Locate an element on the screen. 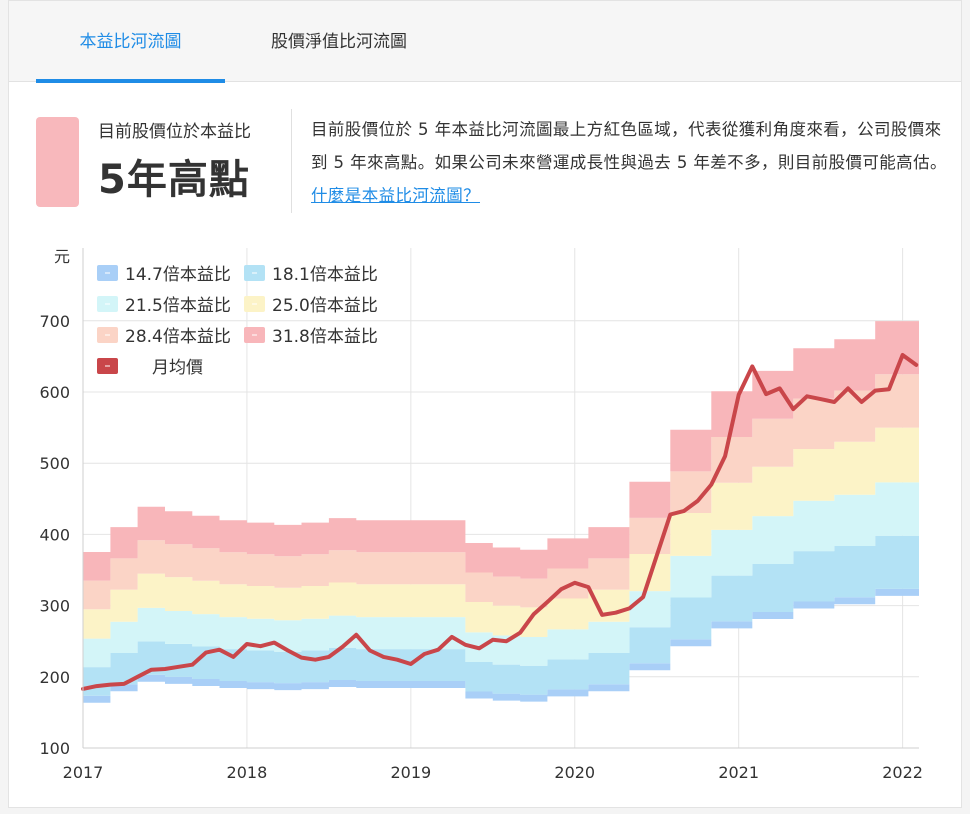  x-tick-label: 2022 is located at coordinates (902, 772).